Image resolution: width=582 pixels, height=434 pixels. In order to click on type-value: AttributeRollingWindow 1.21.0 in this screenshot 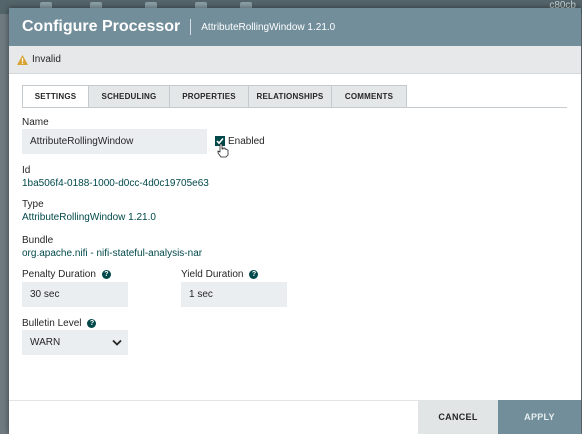, I will do `click(89, 217)`.